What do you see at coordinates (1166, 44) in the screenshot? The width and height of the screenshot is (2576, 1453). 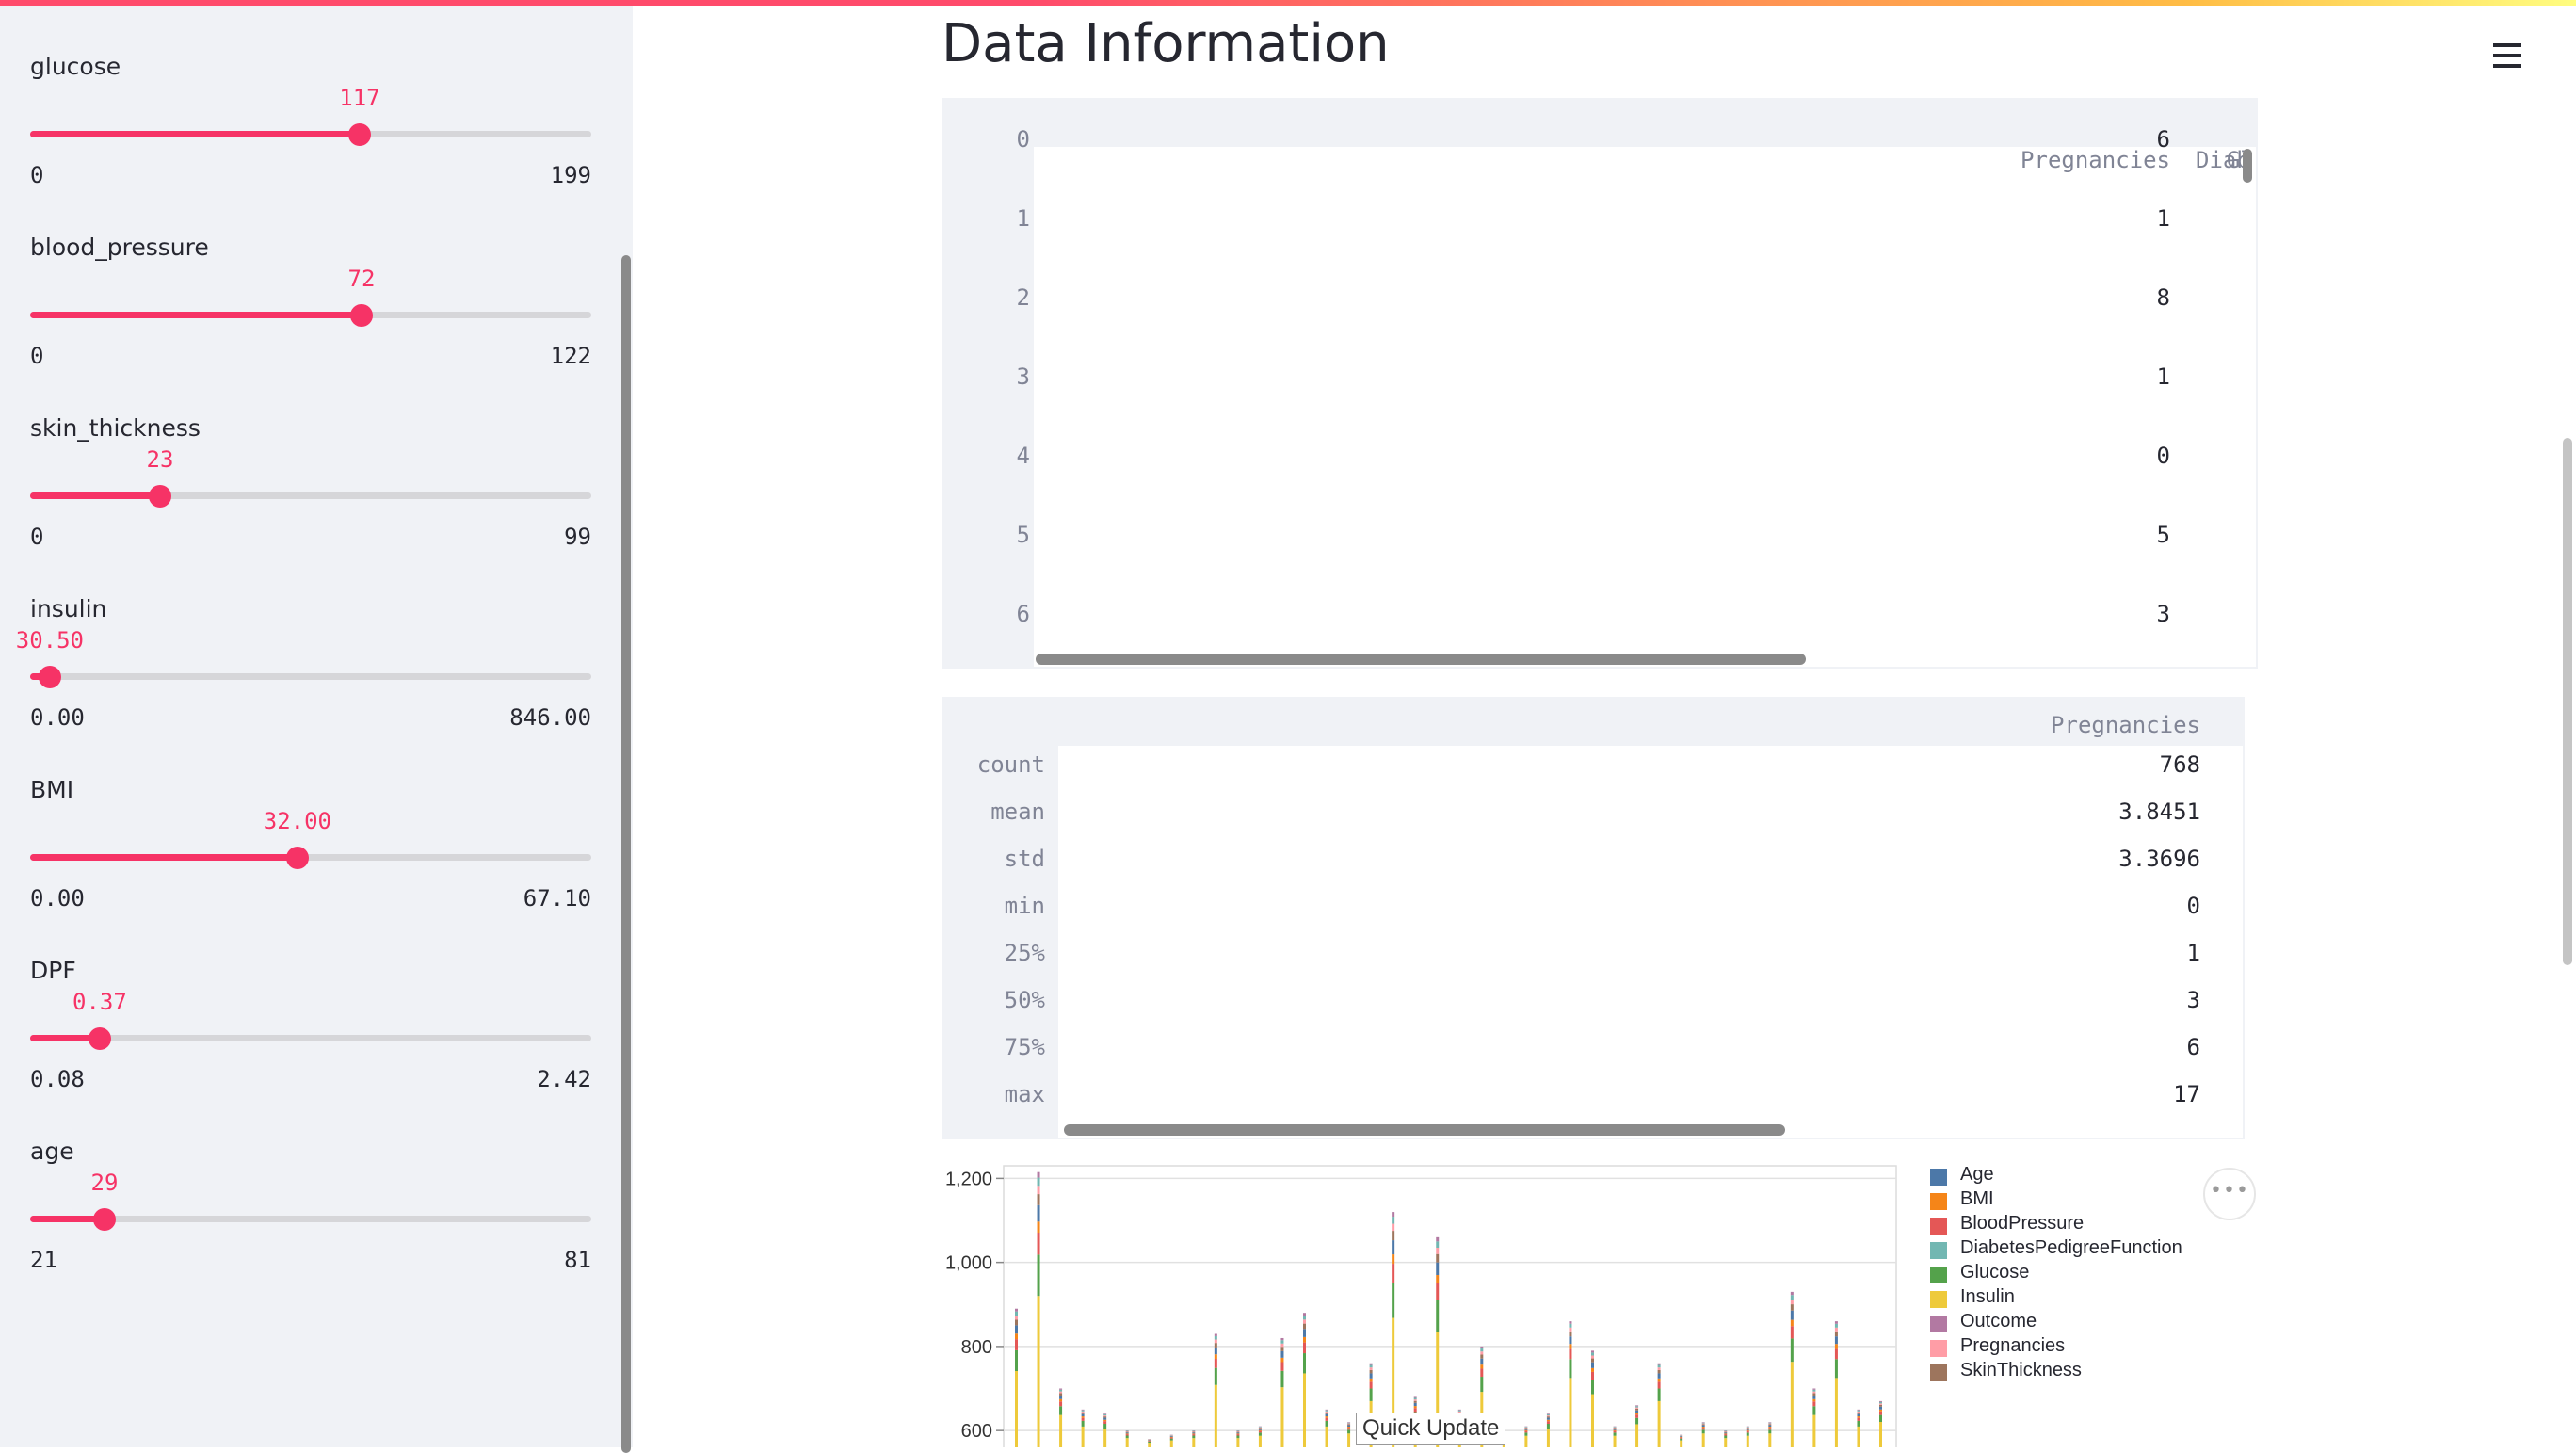 I see `page-title: Data Information` at bounding box center [1166, 44].